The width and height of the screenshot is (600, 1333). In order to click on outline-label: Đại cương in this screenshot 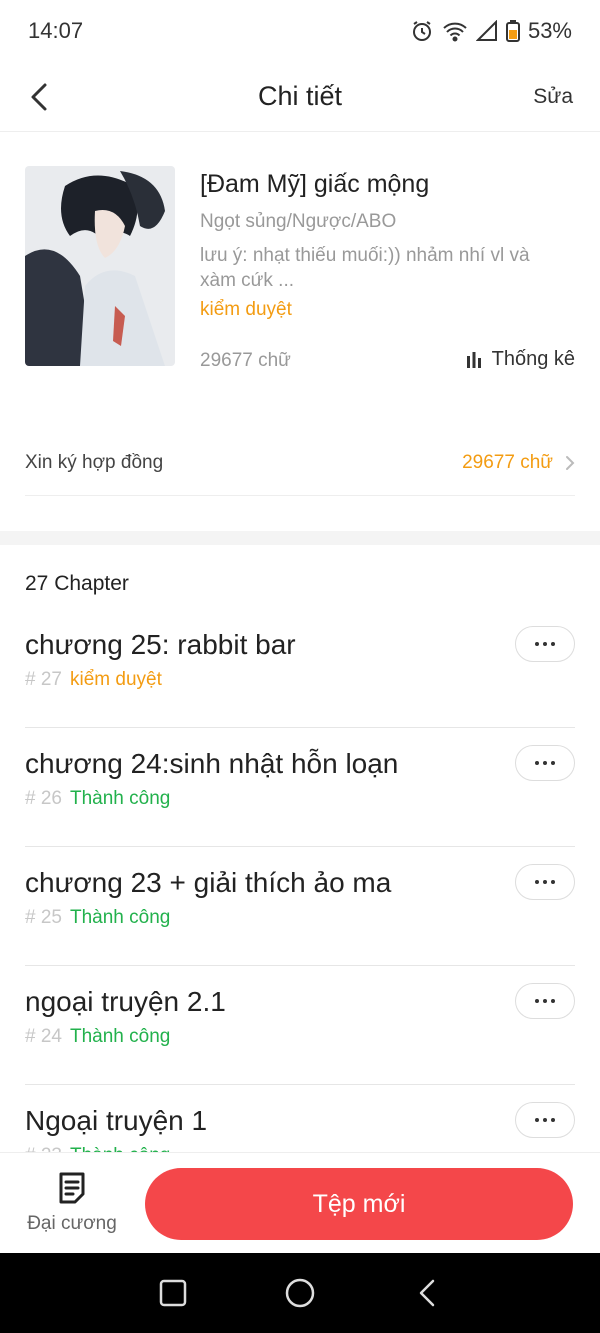, I will do `click(72, 1223)`.